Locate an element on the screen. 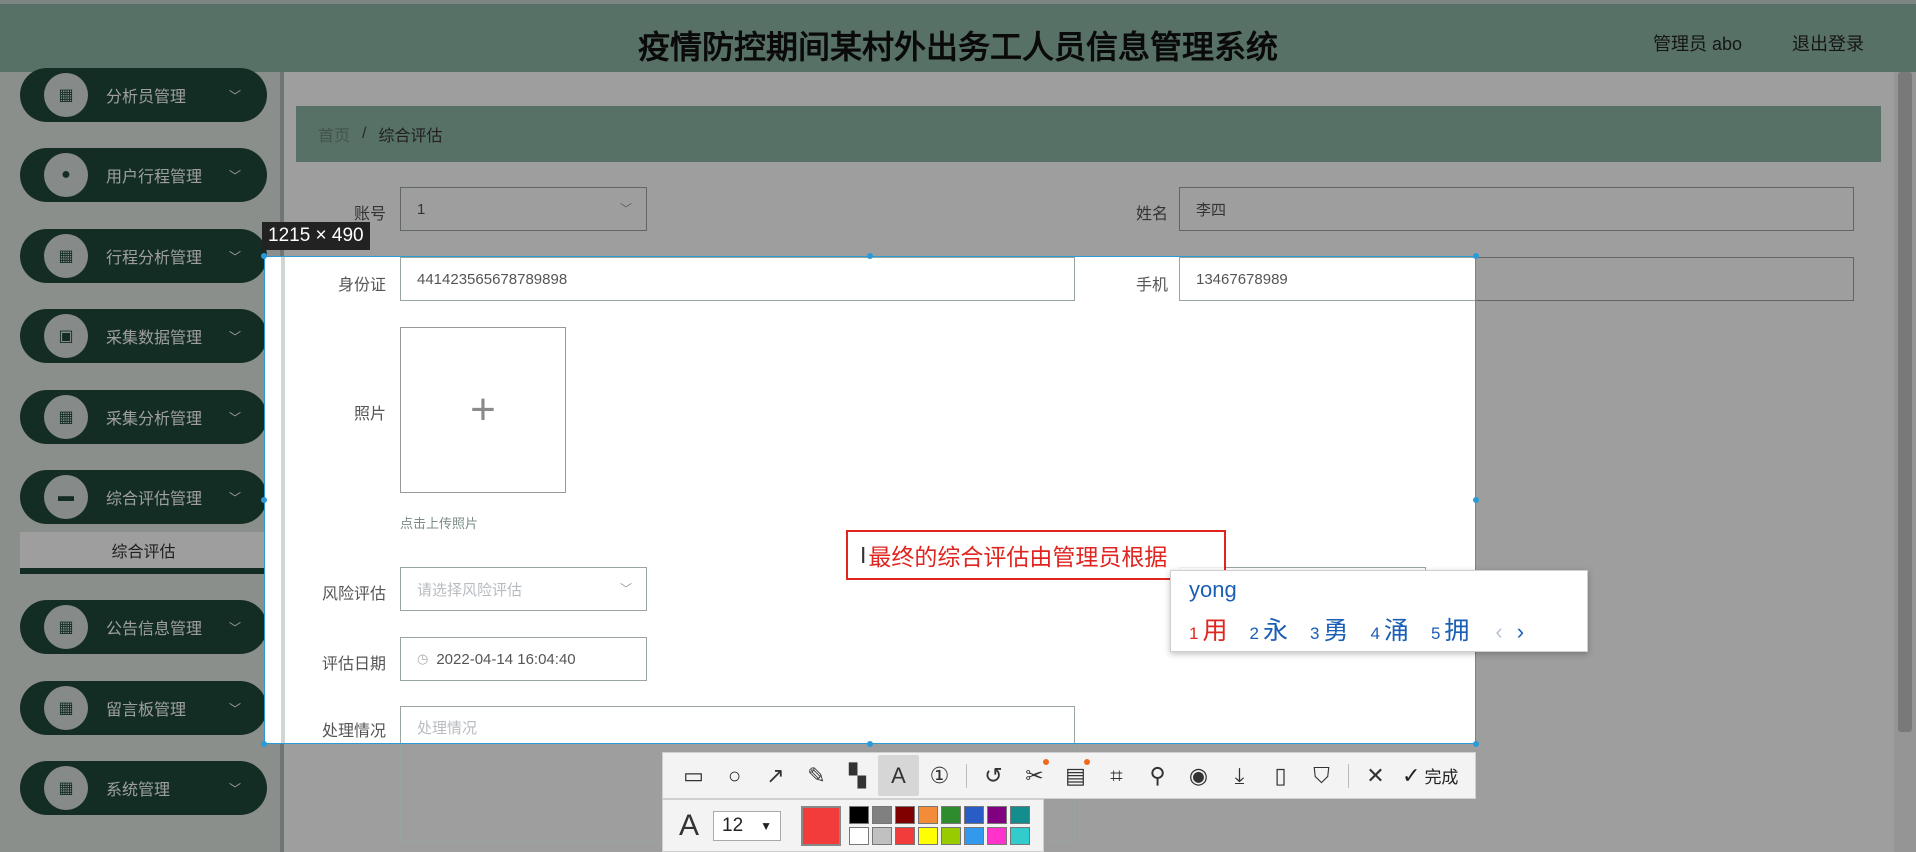 This screenshot has width=1916, height=852. check-icon: ✓ is located at coordinates (1411, 775).